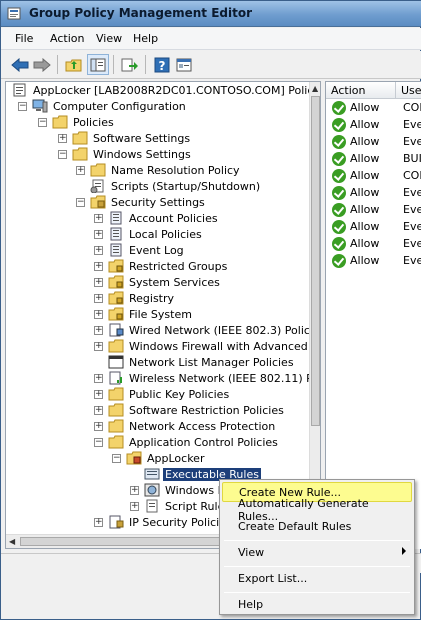 Image resolution: width=421 pixels, height=620 pixels. What do you see at coordinates (142, 138) in the screenshot?
I see `tree-node-label: Software Settings` at bounding box center [142, 138].